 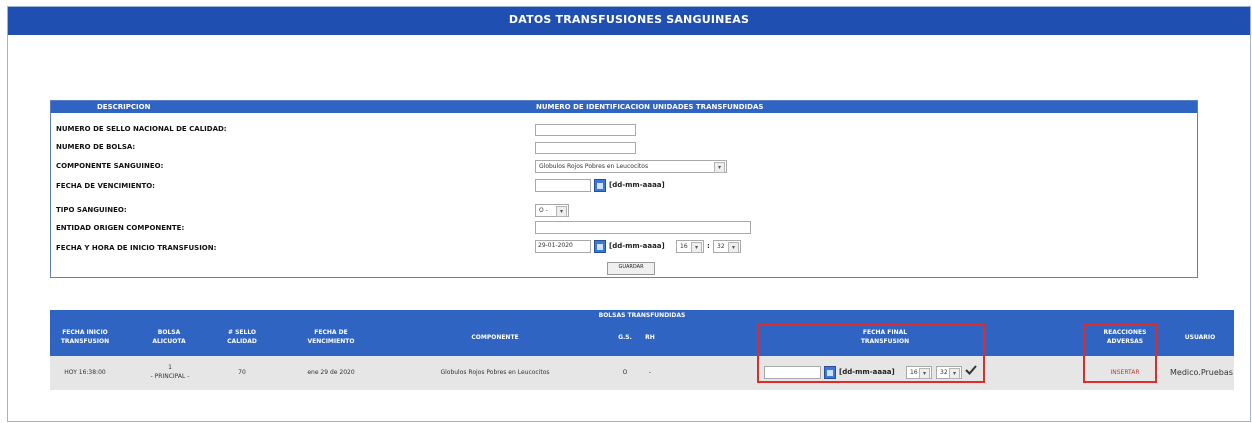 What do you see at coordinates (585, 148) in the screenshot?
I see `bolsa-input` at bounding box center [585, 148].